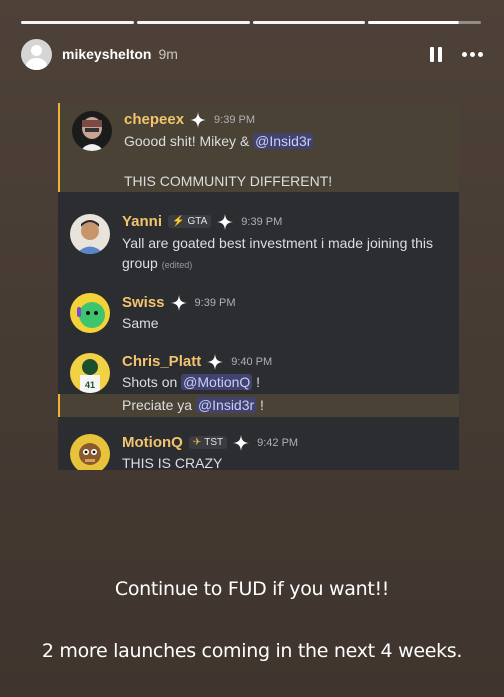  Describe the element at coordinates (217, 382) in the screenshot. I see `mention-motionq: @MotionQ` at that location.